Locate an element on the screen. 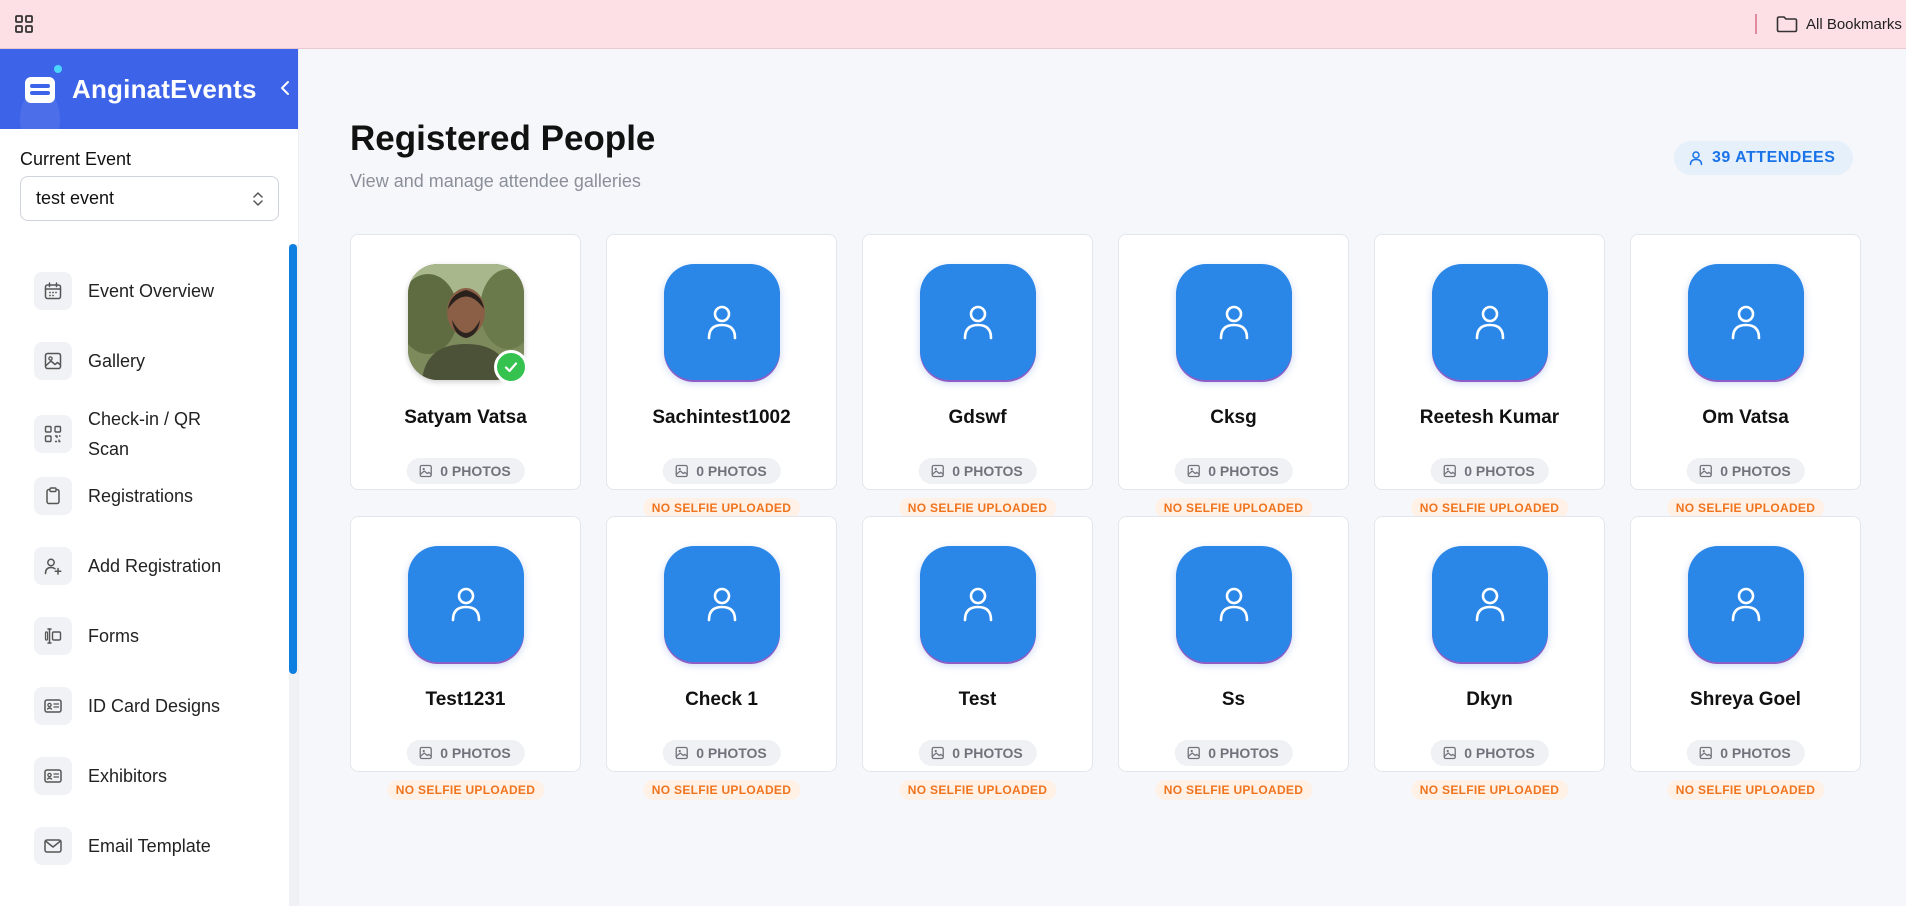 The height and width of the screenshot is (906, 1906). browser-bookmarks-bar: All Bookmarks is located at coordinates (953, 24).